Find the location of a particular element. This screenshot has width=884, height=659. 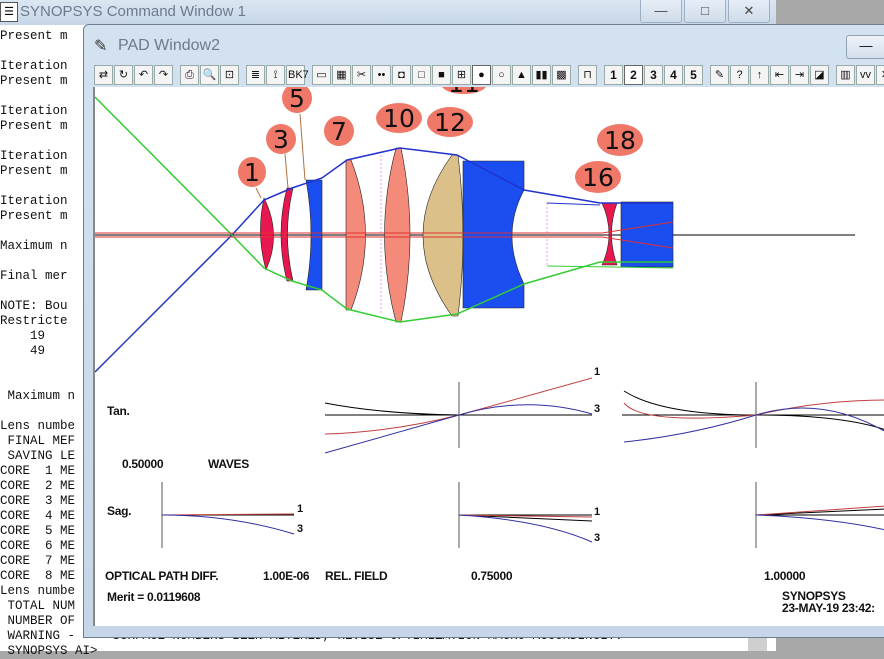

surface-label-7: 7 is located at coordinates (339, 131).